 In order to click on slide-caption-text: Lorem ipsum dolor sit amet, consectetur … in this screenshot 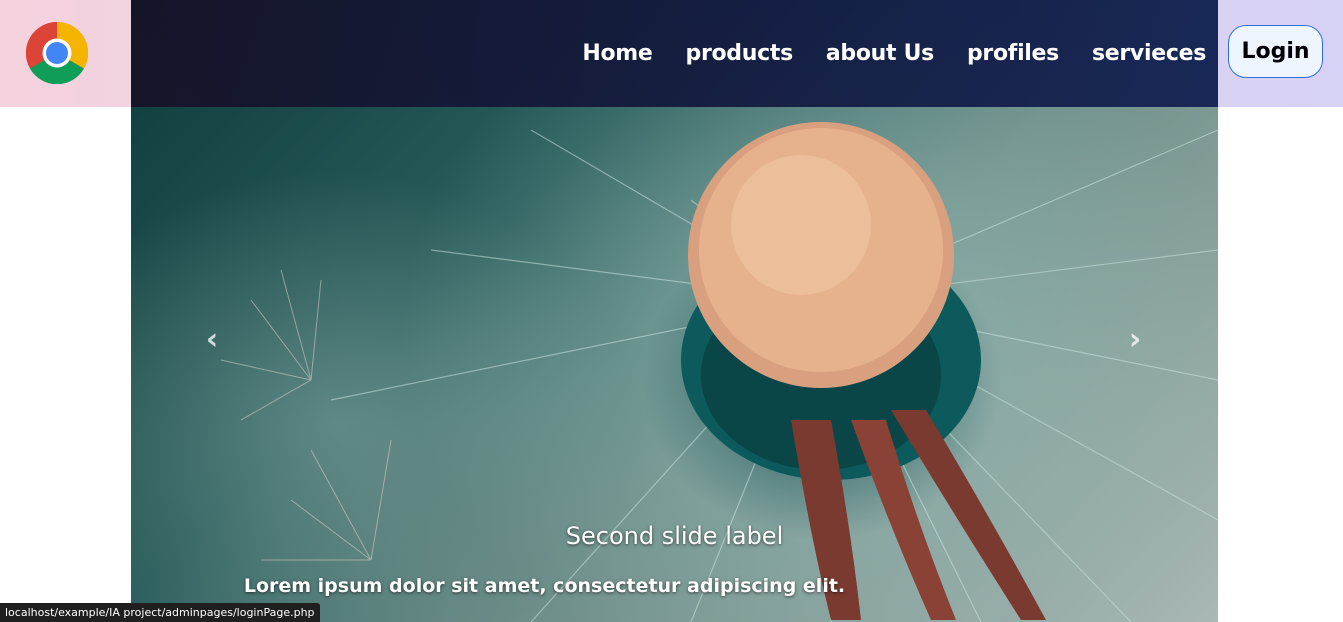, I will do `click(544, 586)`.